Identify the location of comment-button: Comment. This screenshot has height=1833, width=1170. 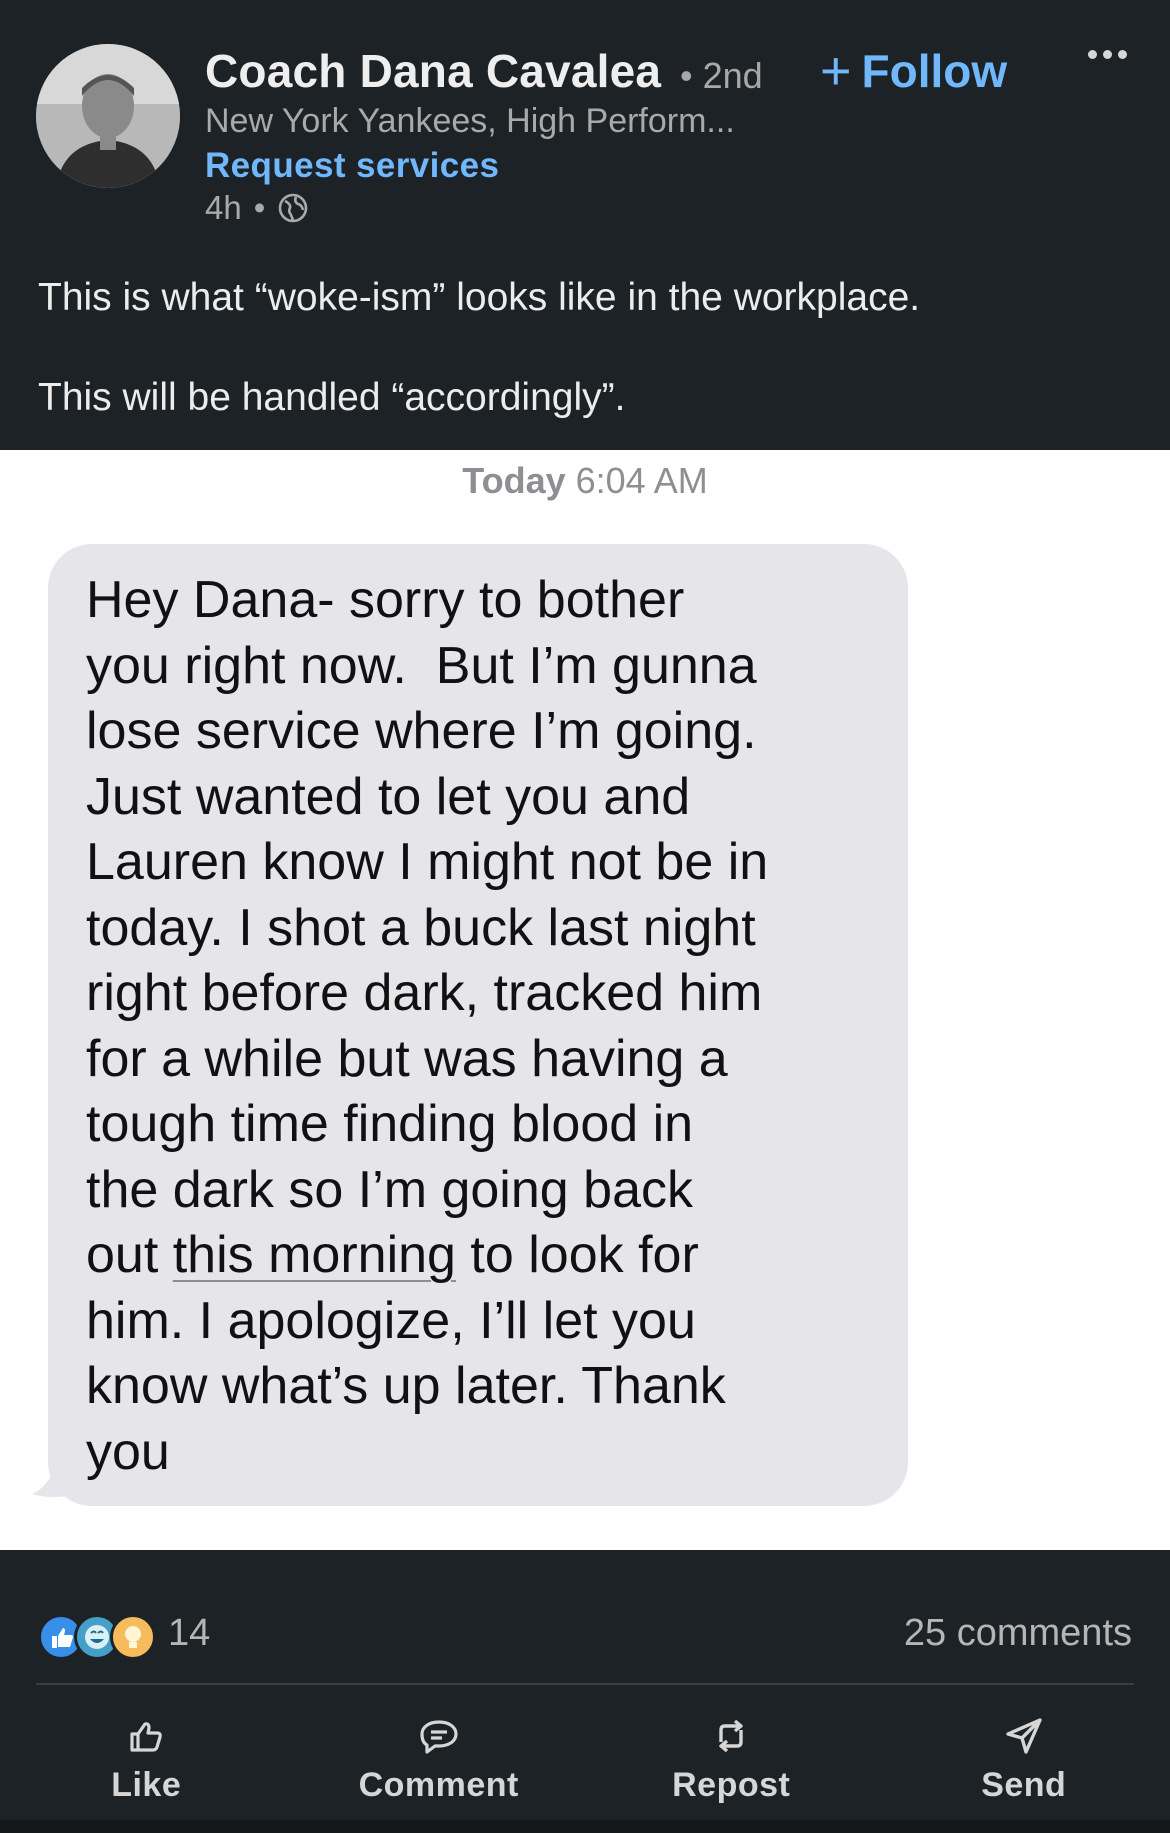
(439, 1760).